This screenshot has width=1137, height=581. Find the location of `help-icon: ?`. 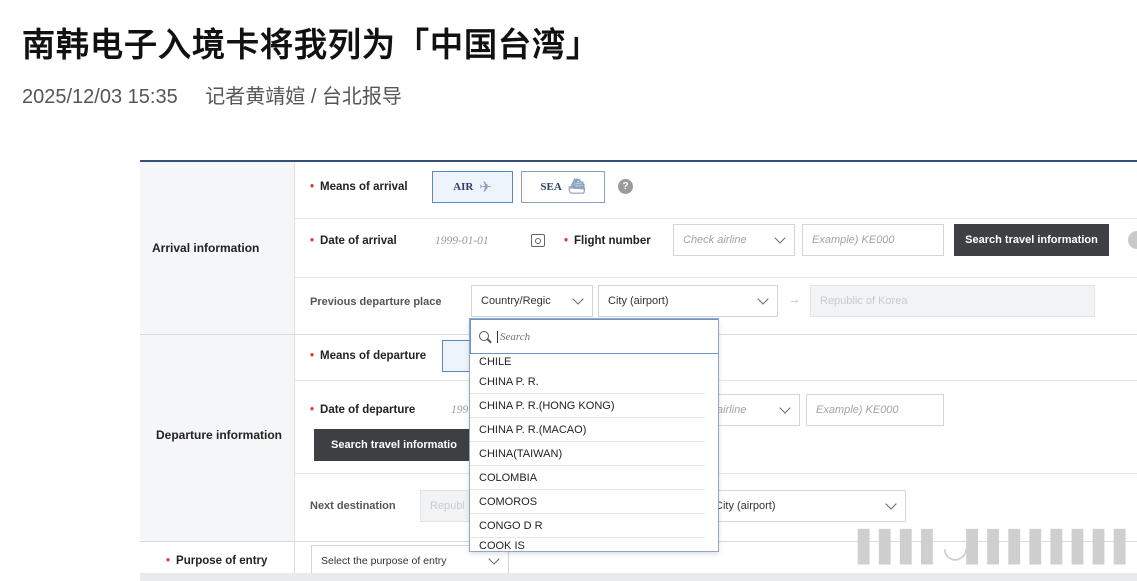

help-icon: ? is located at coordinates (625, 186).